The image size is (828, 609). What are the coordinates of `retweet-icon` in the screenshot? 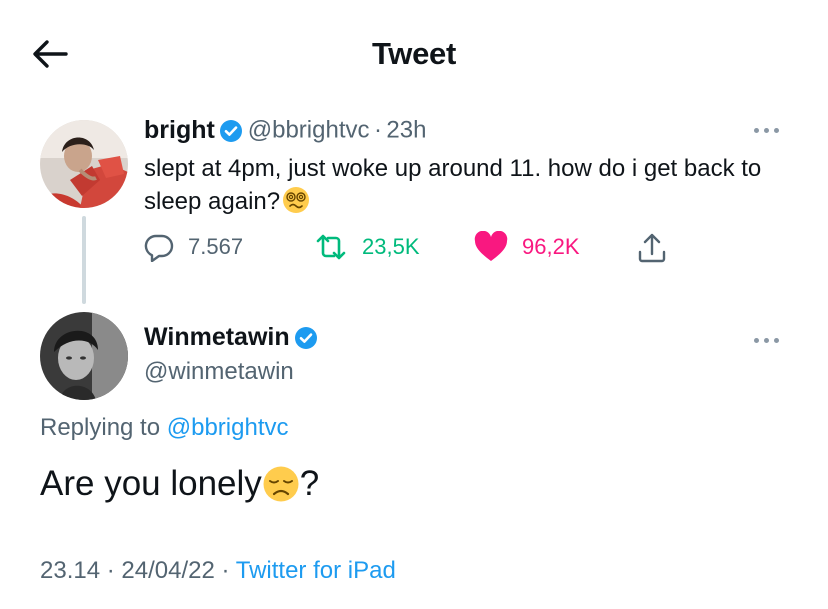 It's located at (331, 247).